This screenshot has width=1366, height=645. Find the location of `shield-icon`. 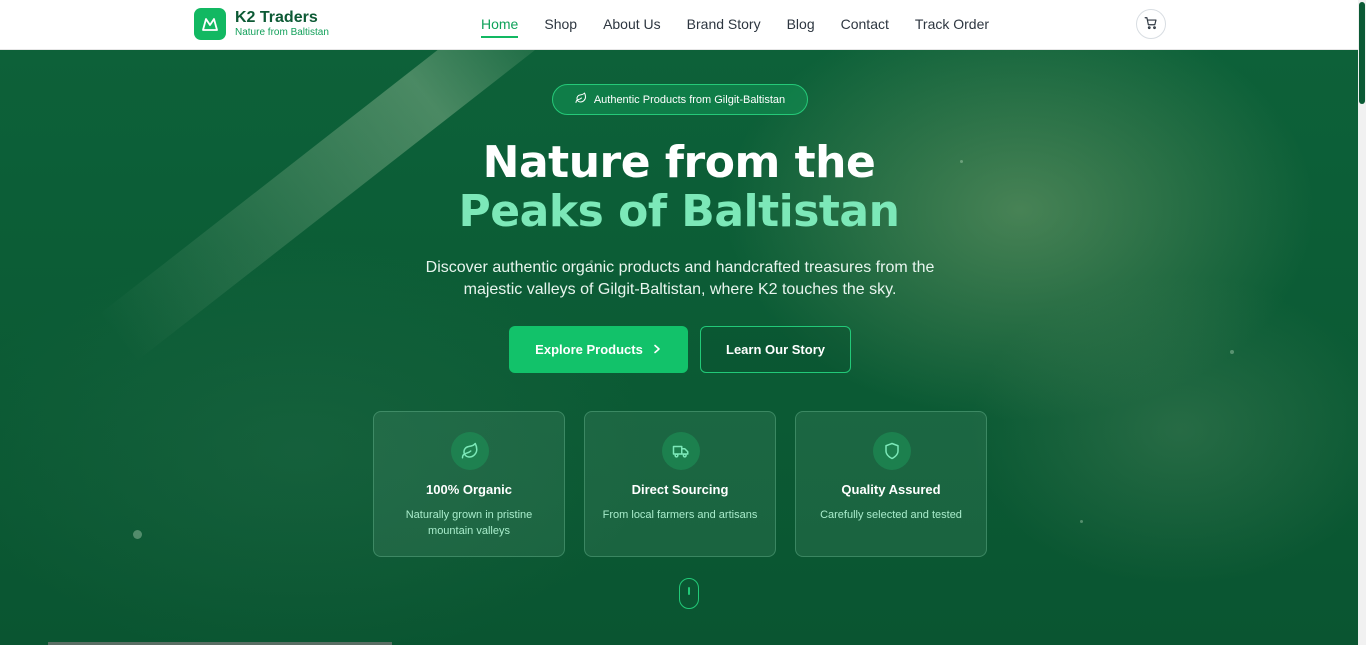

shield-icon is located at coordinates (892, 451).